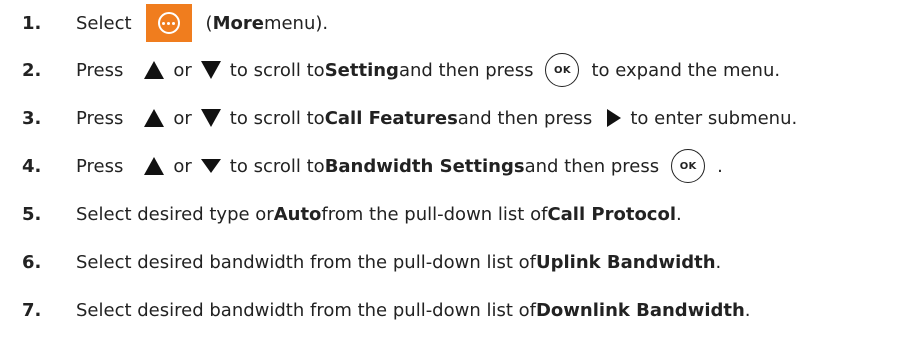 The image size is (909, 343). What do you see at coordinates (238, 23) in the screenshot?
I see `step-bold-text: More` at bounding box center [238, 23].